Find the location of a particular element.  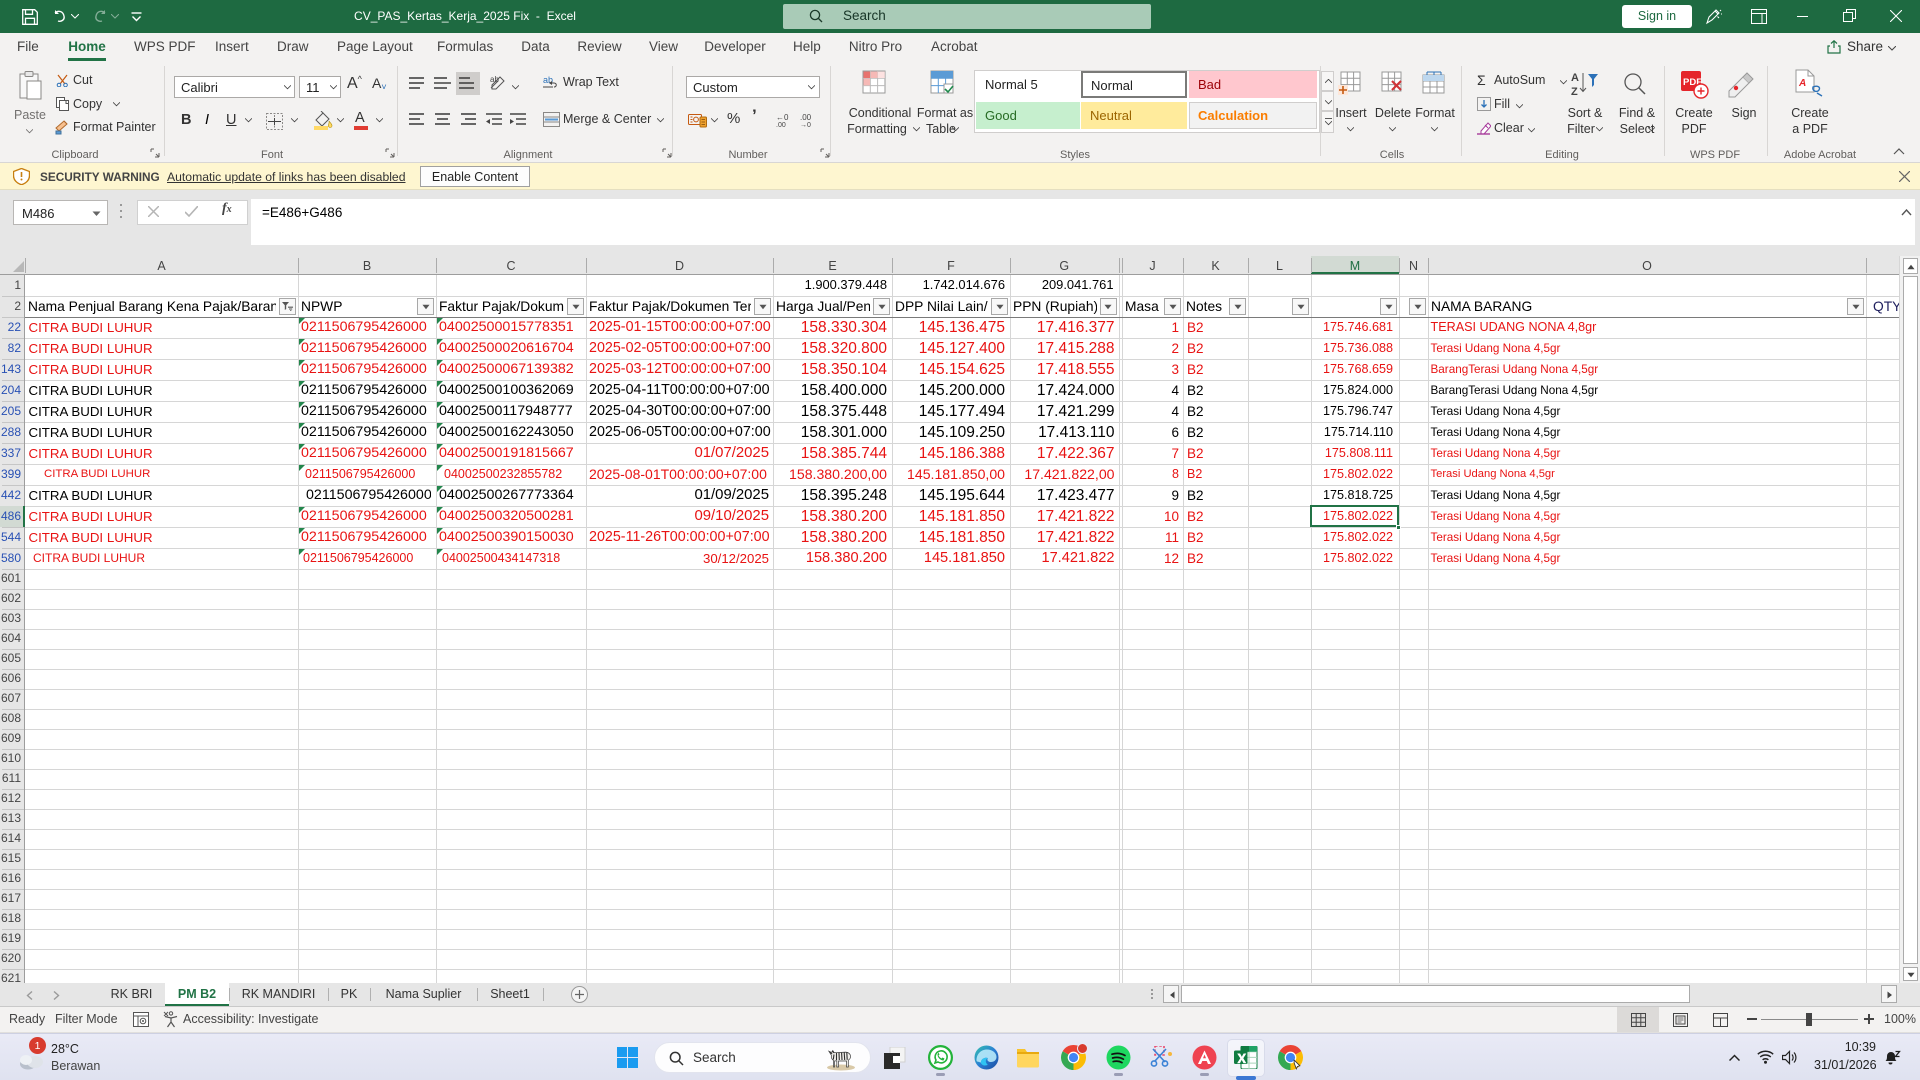

svg-text: Z is located at coordinates (1574, 91).